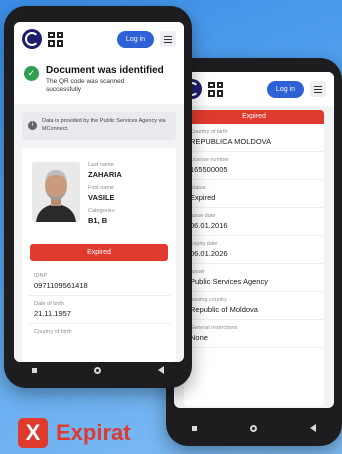  Describe the element at coordinates (53, 332) in the screenshot. I see `cob-label: Country of birth` at that location.